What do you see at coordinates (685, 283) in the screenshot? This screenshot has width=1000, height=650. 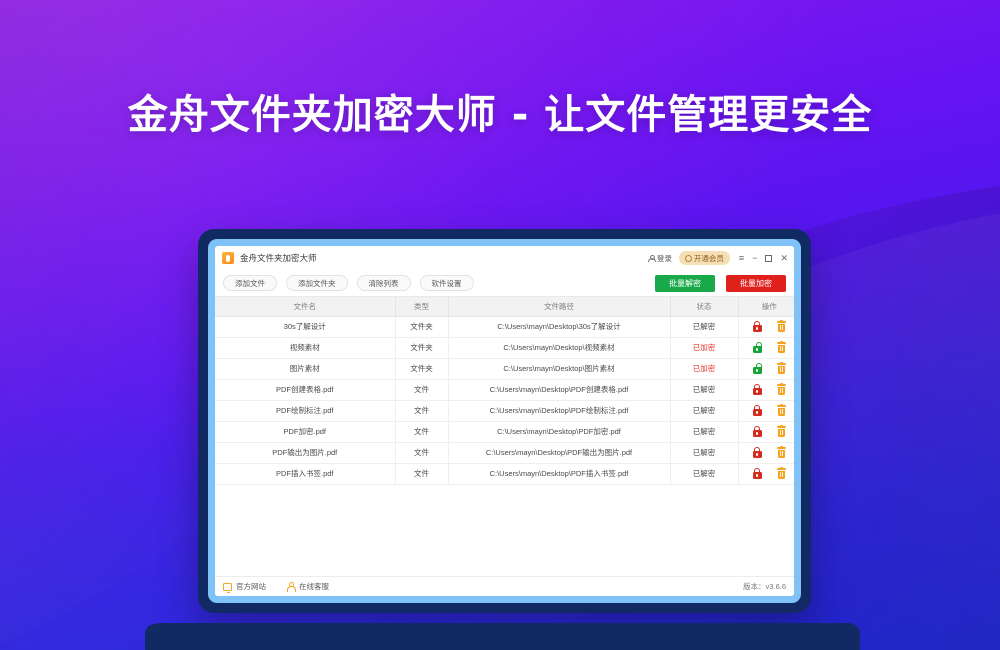 I see `batch-decrypt-button: 批量解密` at bounding box center [685, 283].